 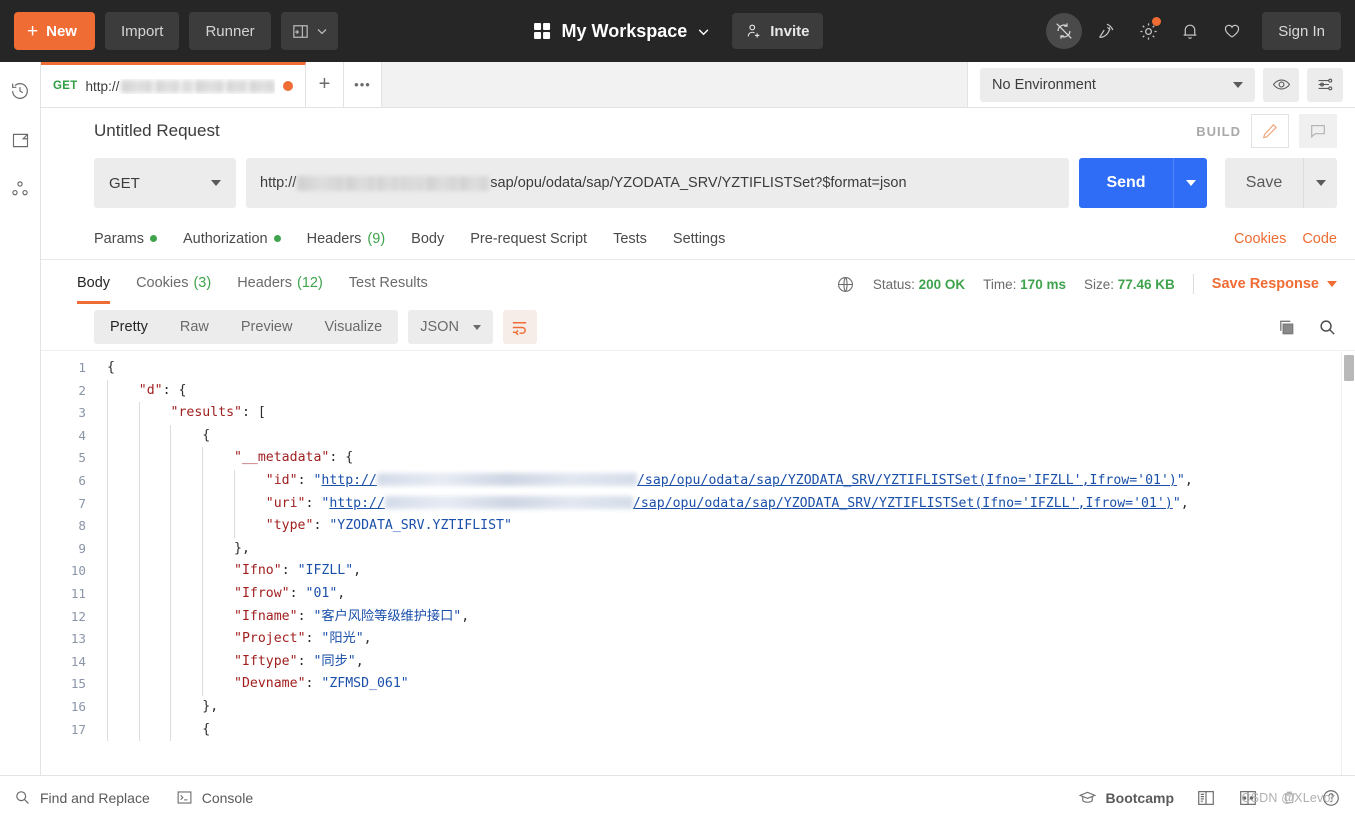 What do you see at coordinates (1319, 239) in the screenshot?
I see `code-link: Code` at bounding box center [1319, 239].